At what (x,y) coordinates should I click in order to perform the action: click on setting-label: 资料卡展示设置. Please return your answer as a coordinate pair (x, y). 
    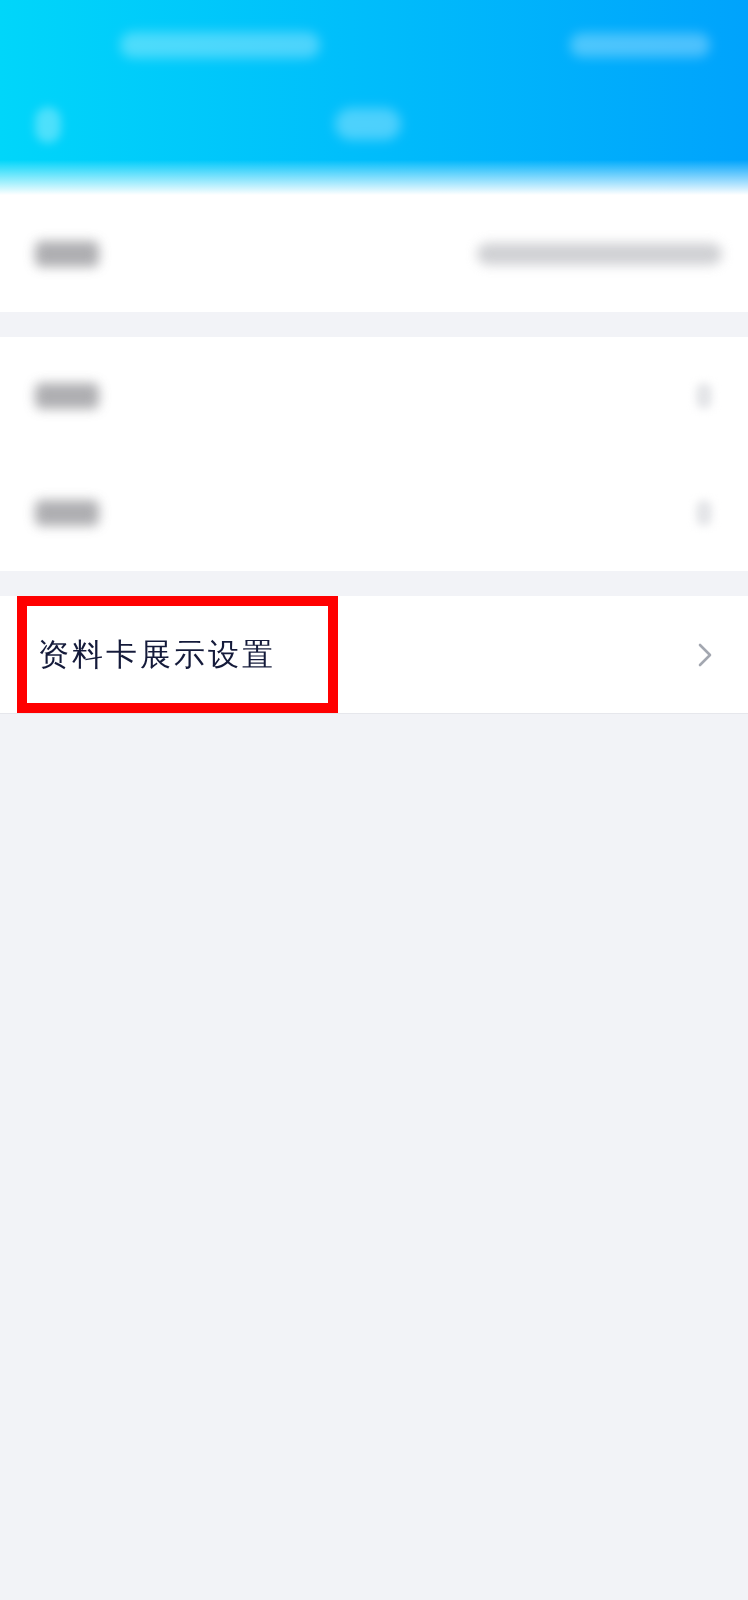
    Looking at the image, I should click on (157, 654).